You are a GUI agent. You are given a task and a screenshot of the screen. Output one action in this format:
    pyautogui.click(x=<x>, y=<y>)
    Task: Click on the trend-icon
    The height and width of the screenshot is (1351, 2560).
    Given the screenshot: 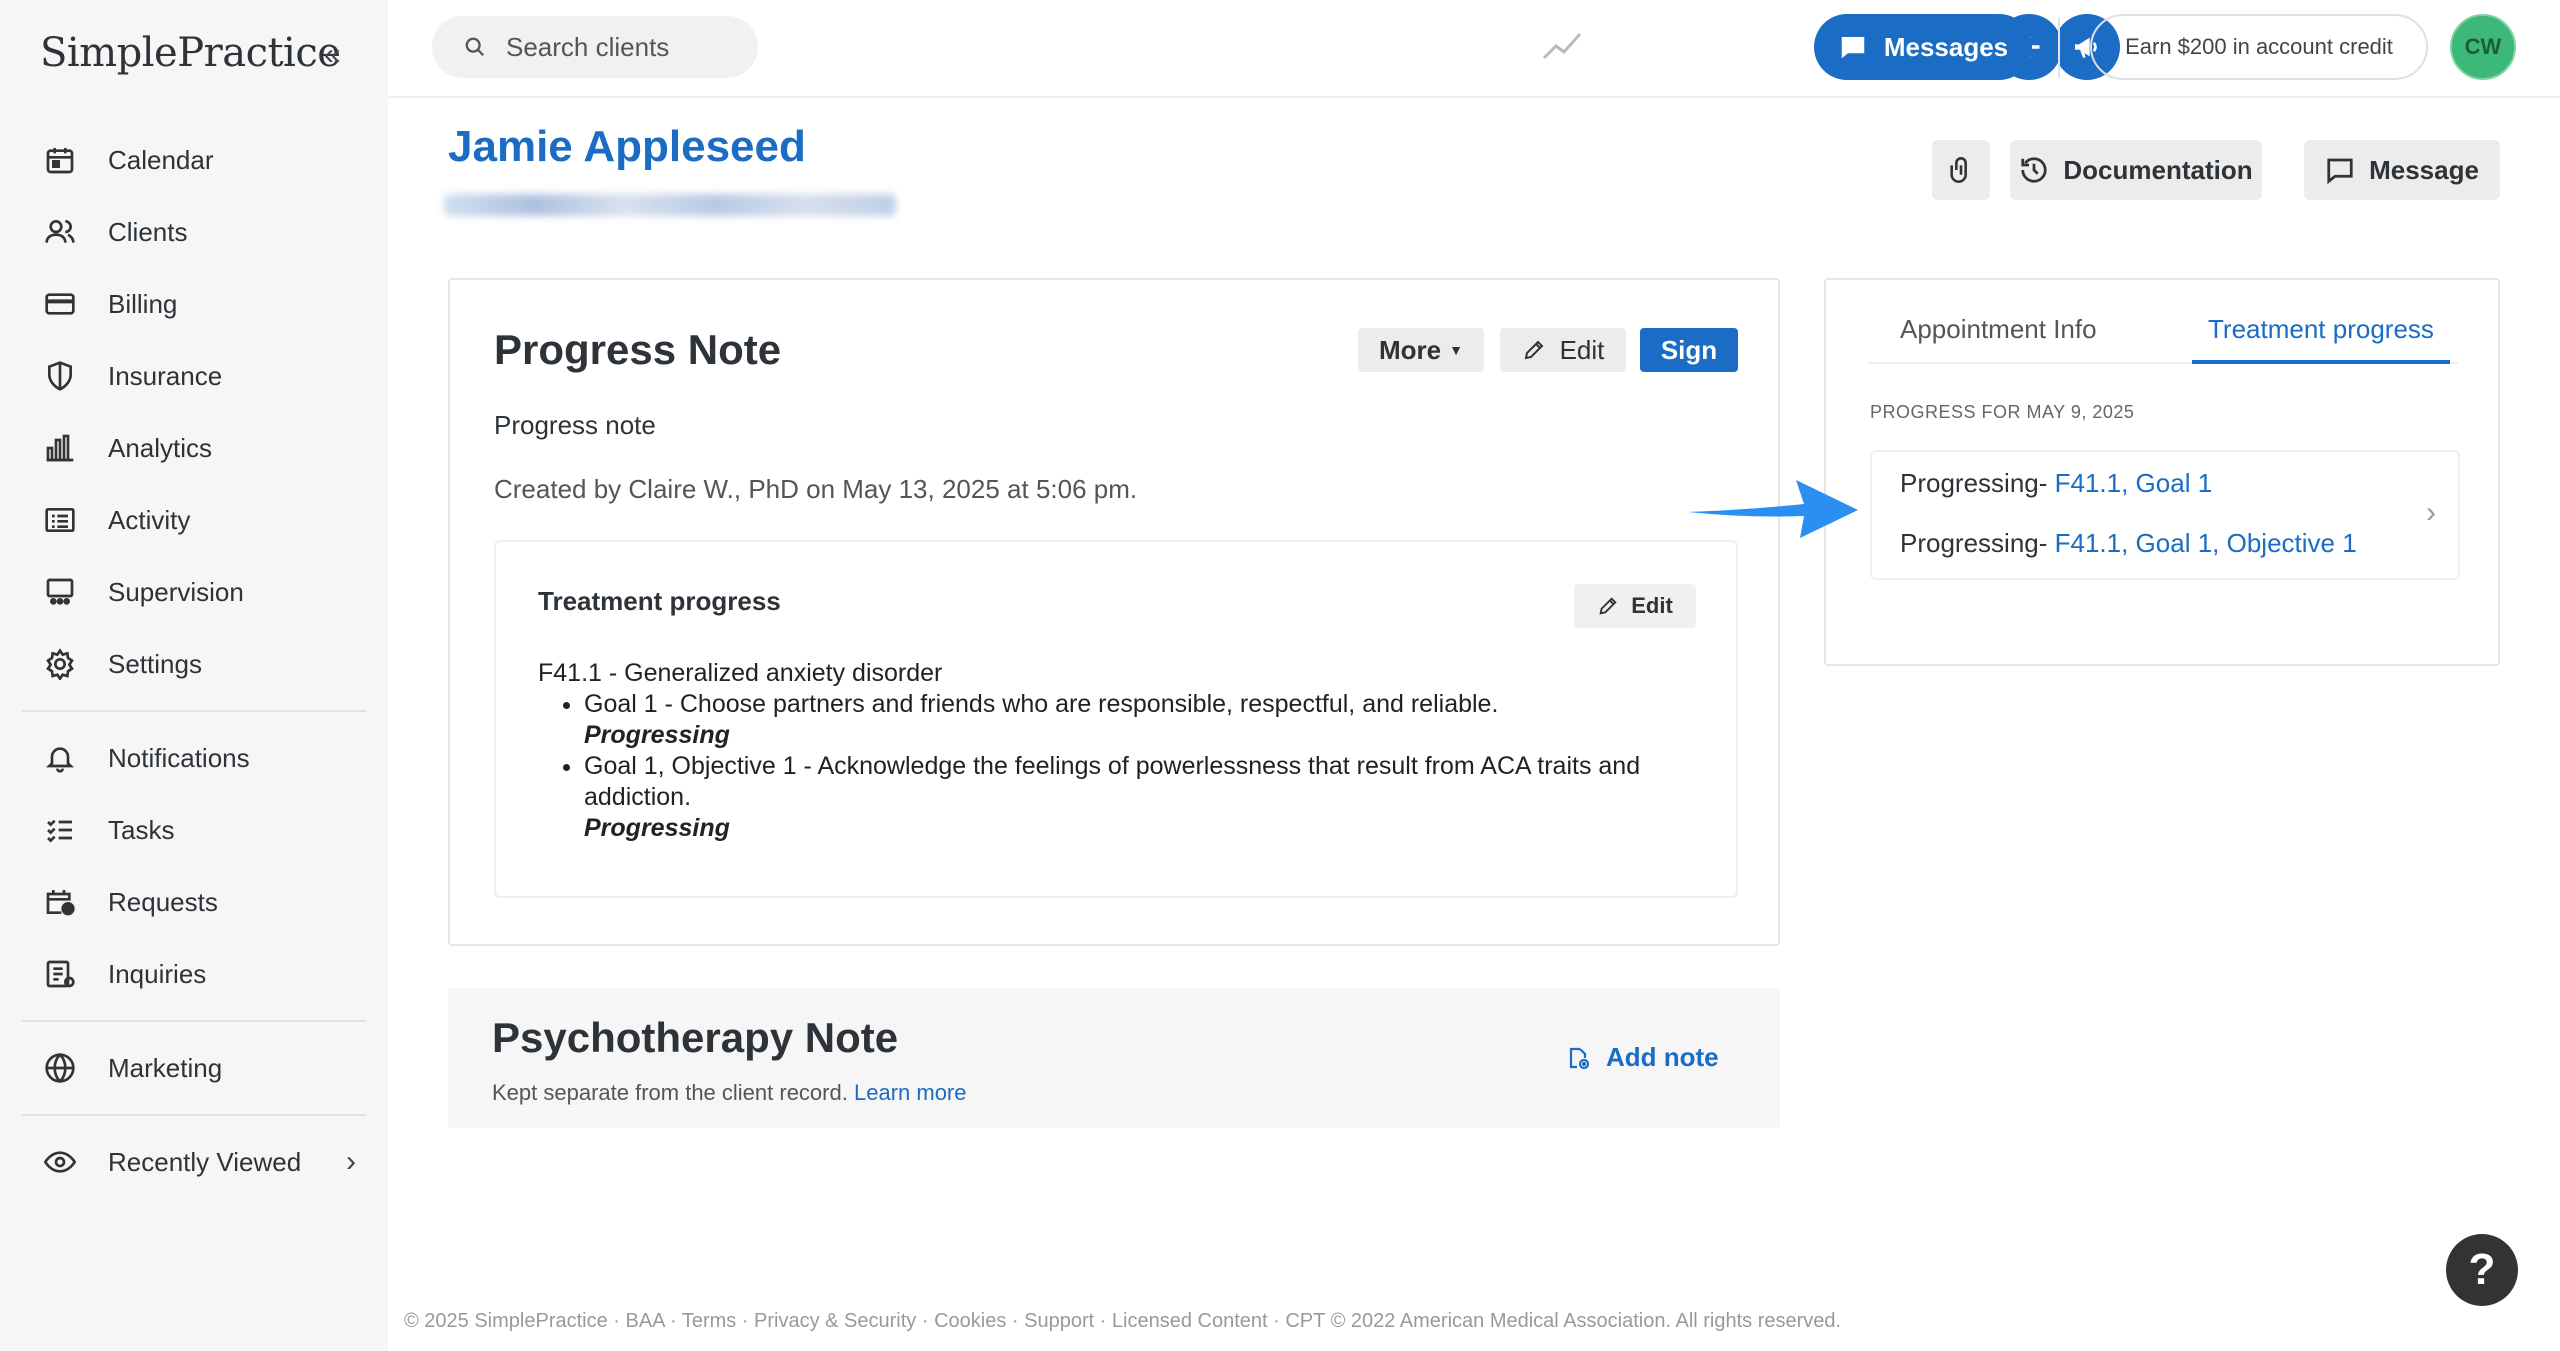 What is the action you would take?
    pyautogui.click(x=1562, y=46)
    